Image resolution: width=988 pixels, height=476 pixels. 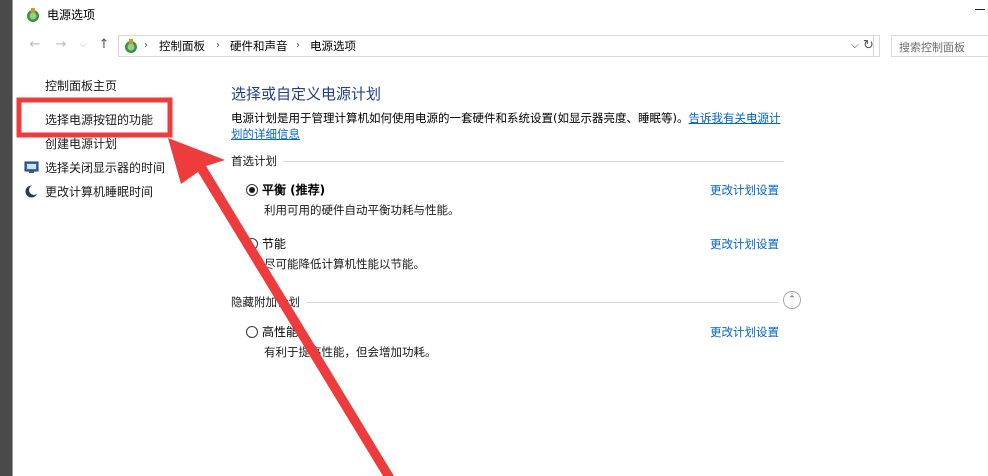 What do you see at coordinates (131, 46) in the screenshot?
I see `control-panel-icon` at bounding box center [131, 46].